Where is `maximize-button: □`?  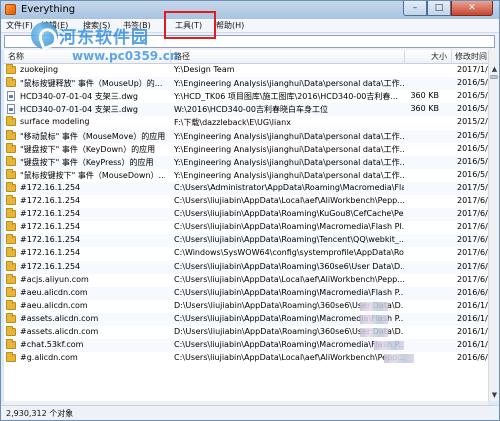
maximize-button: □ is located at coordinates (439, 8).